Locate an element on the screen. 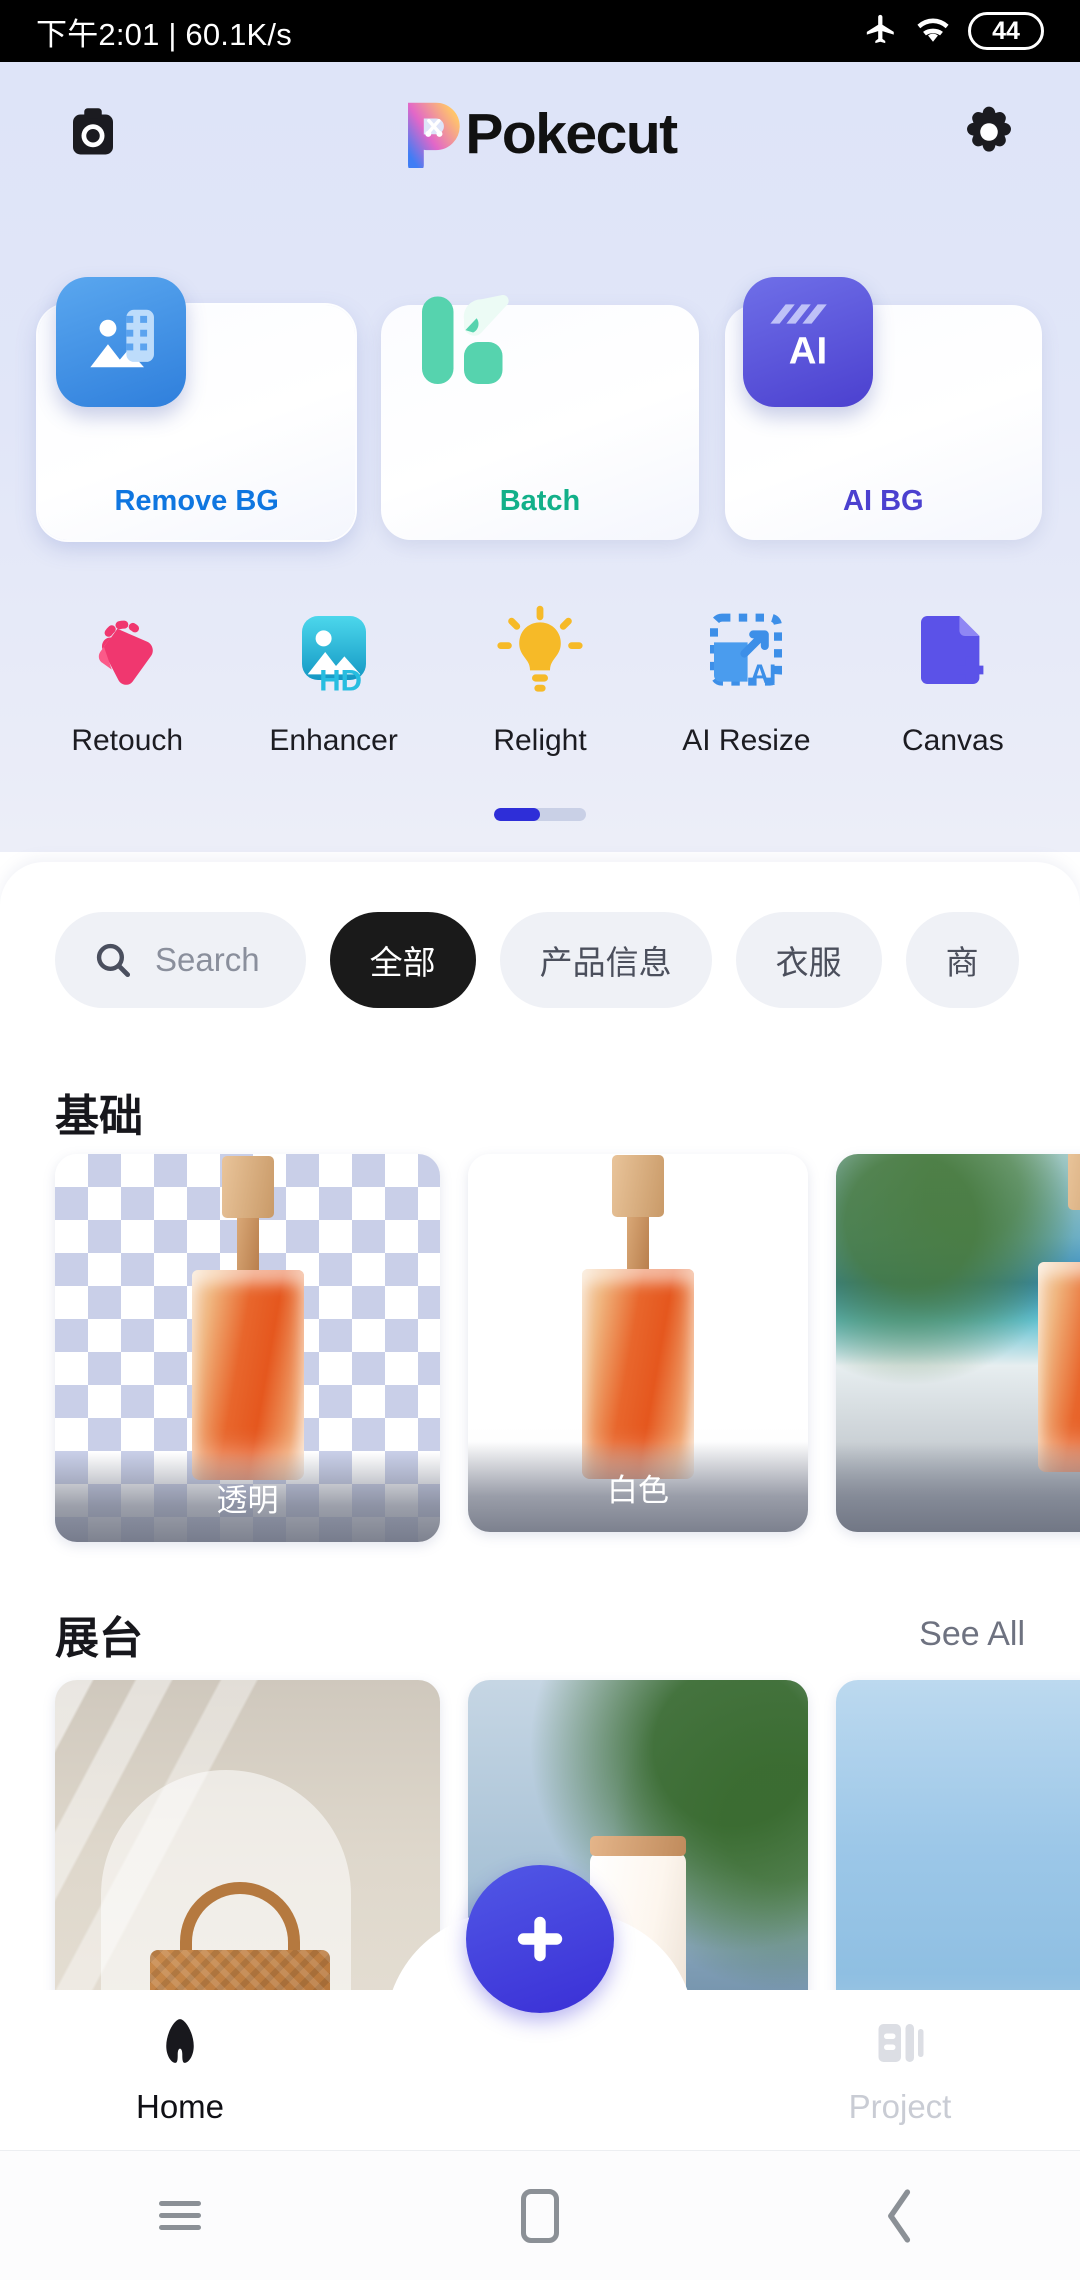 Image resolution: width=1080 pixels, height=2280 pixels. filter-chip-partial: 商 is located at coordinates (962, 960).